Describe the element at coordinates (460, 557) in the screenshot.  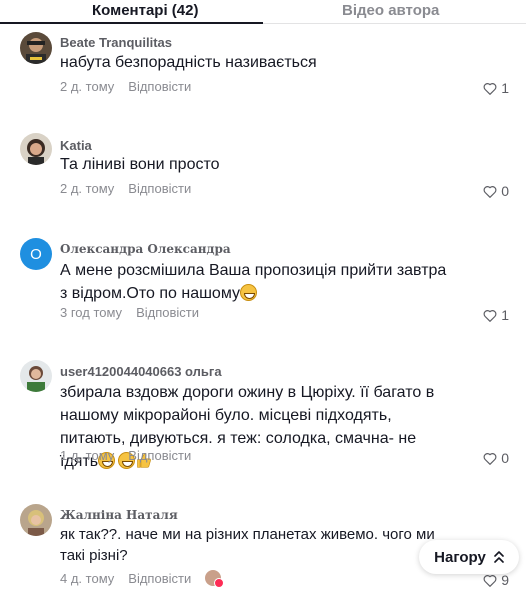
I see `back-to-top-label: Нагору` at that location.